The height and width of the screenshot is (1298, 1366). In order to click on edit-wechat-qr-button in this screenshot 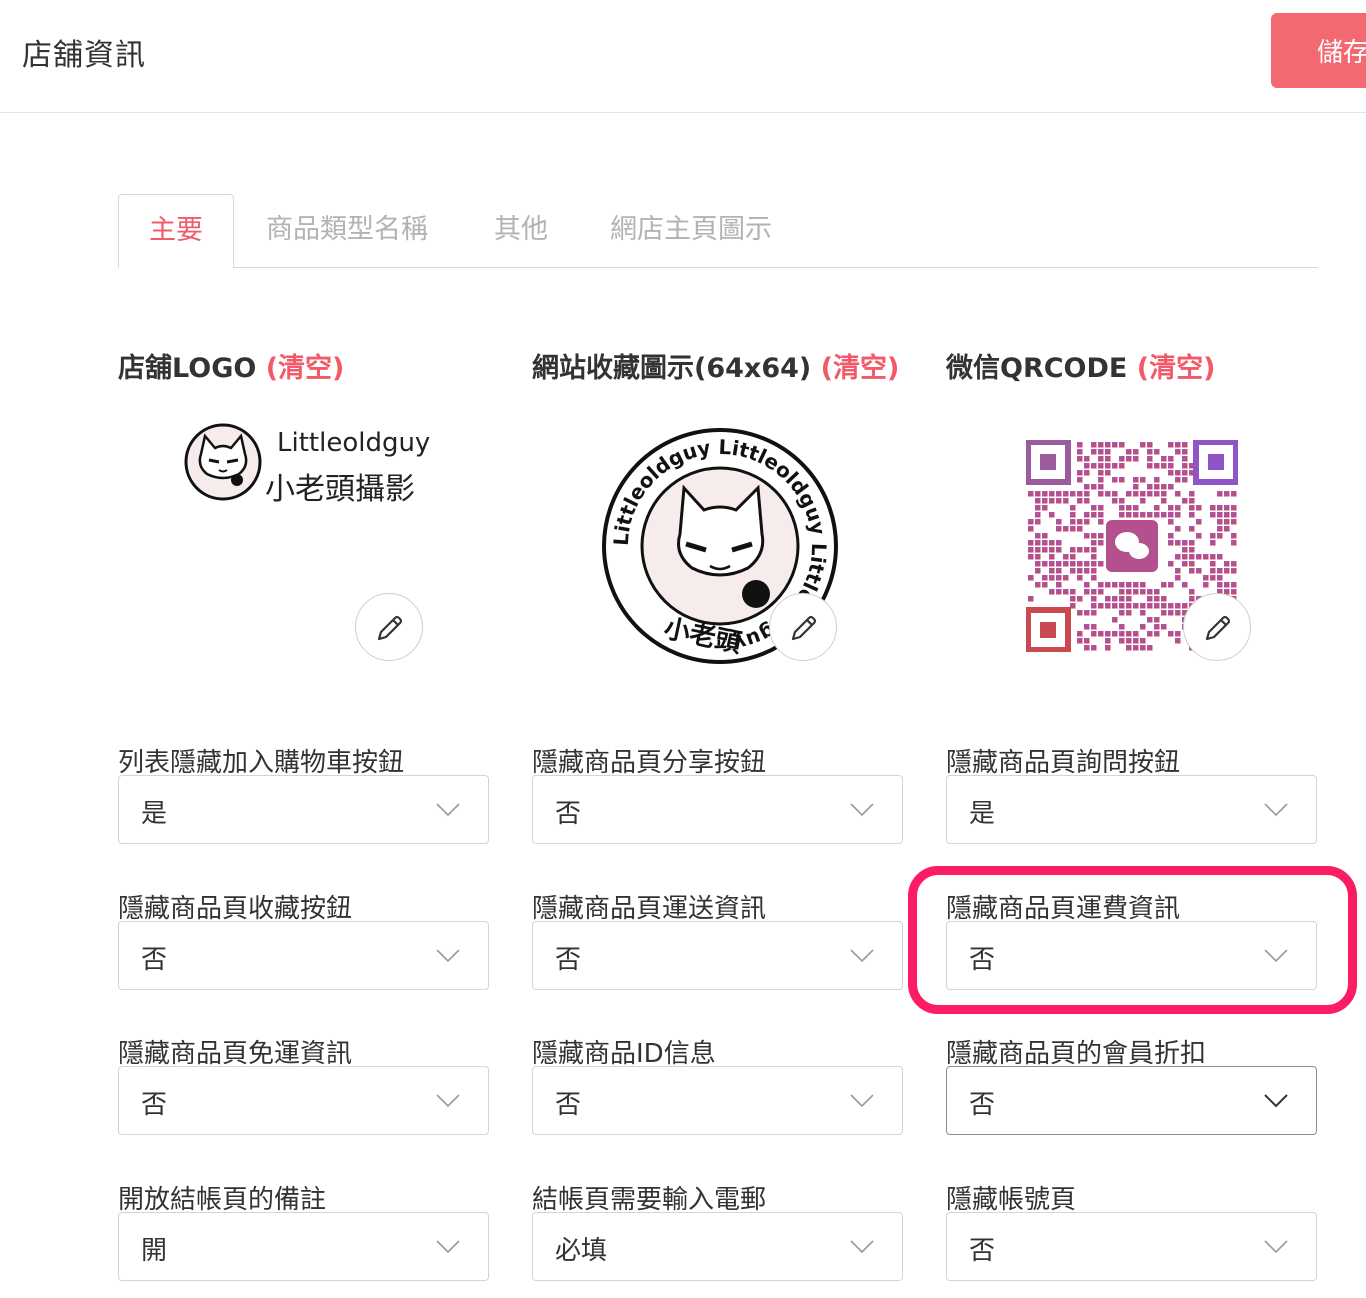, I will do `click(1217, 627)`.